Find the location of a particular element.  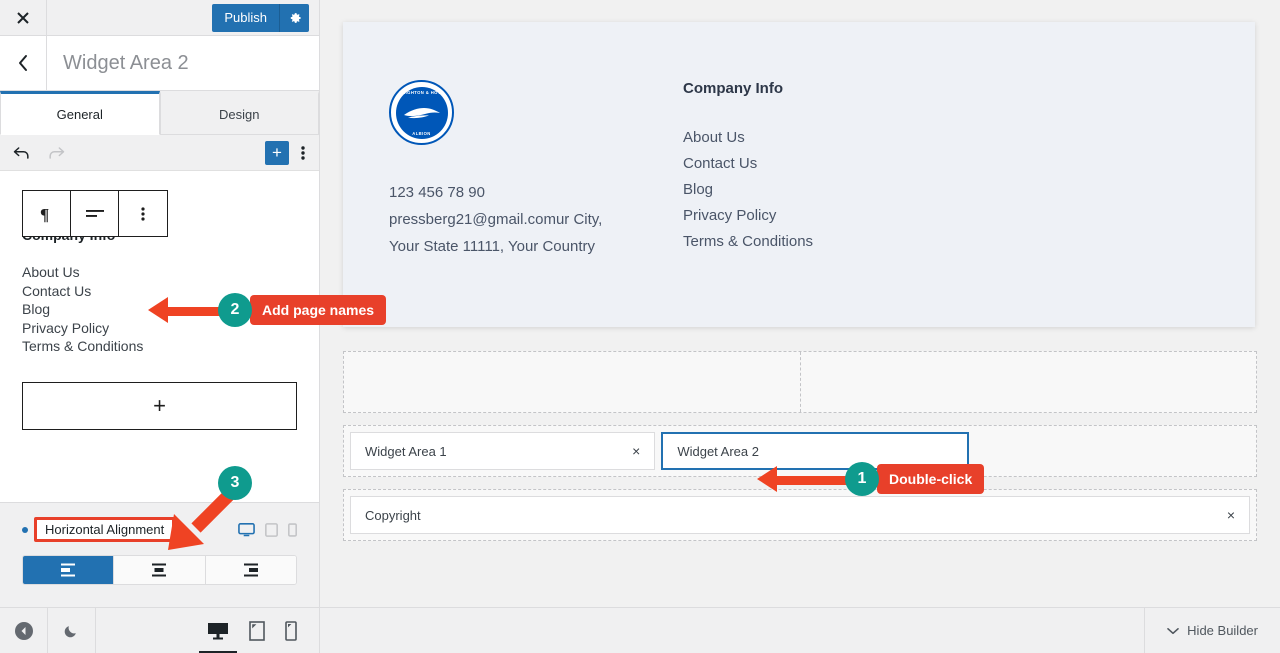

brighton-hove-albion-logo-icon: BRIGHTON & HOVE ALBION is located at coordinates (421, 112).